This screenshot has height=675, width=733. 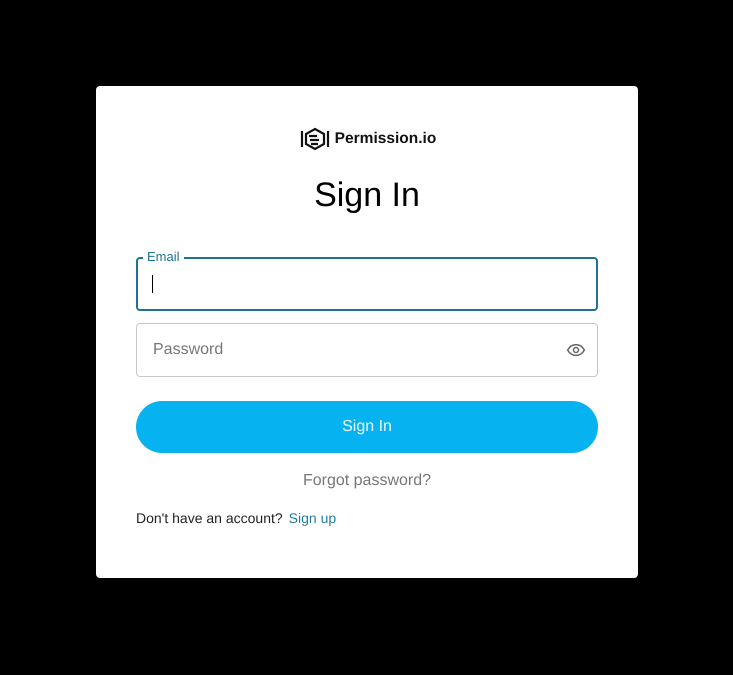 What do you see at coordinates (163, 256) in the screenshot?
I see `email-label: Email` at bounding box center [163, 256].